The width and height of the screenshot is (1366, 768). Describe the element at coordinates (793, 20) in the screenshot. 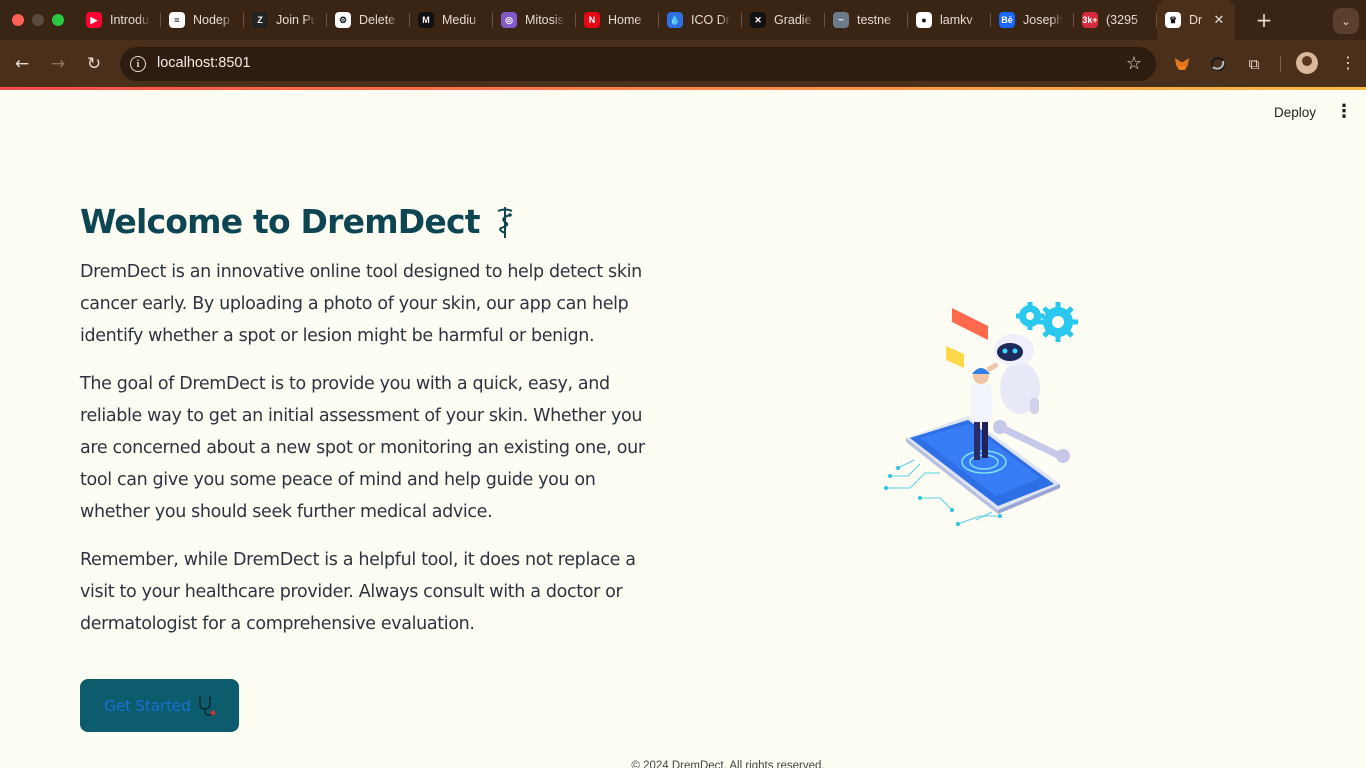

I see `browser-tab-label: Gradie` at that location.